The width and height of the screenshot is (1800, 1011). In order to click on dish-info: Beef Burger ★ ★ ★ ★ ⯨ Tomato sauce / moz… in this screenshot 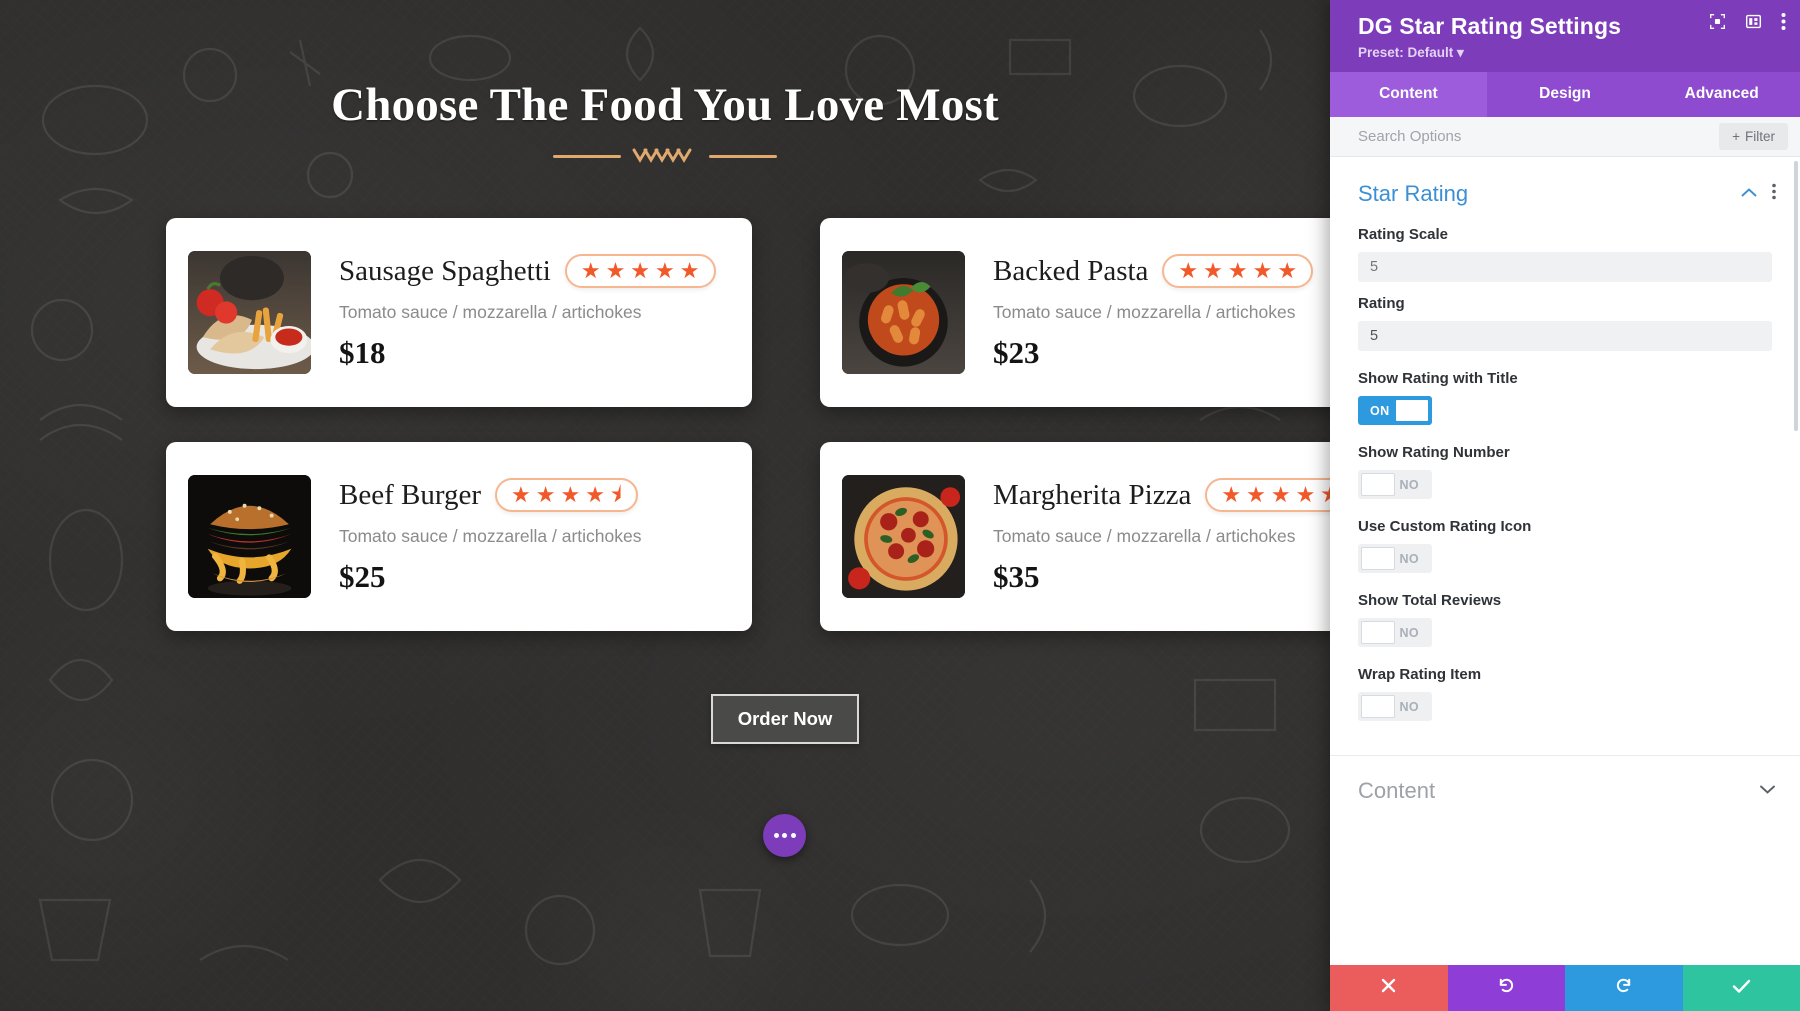, I will do `click(520, 536)`.